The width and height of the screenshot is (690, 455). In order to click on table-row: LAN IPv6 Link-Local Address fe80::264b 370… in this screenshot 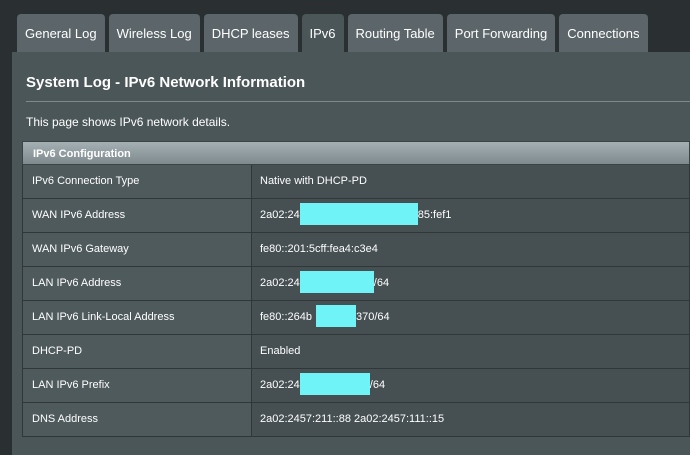, I will do `click(356, 318)`.